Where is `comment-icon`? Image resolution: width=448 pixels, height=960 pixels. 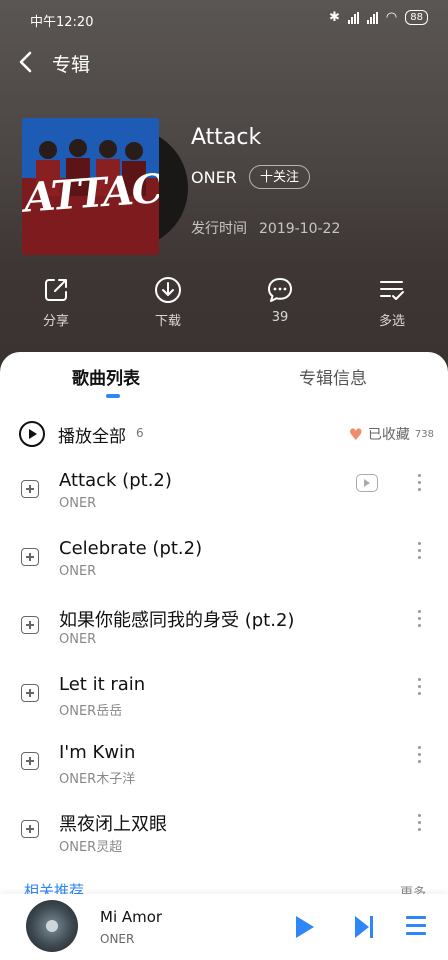
comment-icon is located at coordinates (280, 290).